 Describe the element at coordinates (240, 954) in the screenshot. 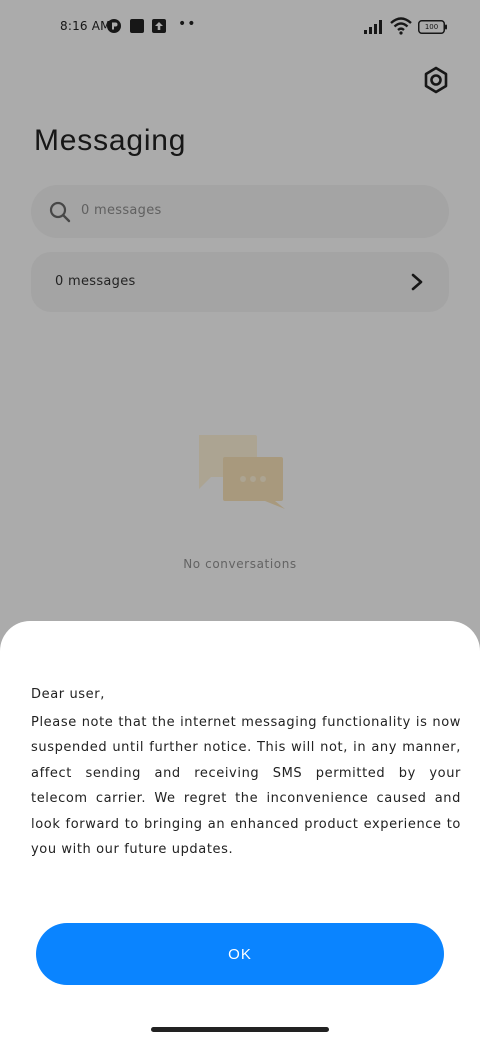

I see `ok-button: OK` at that location.